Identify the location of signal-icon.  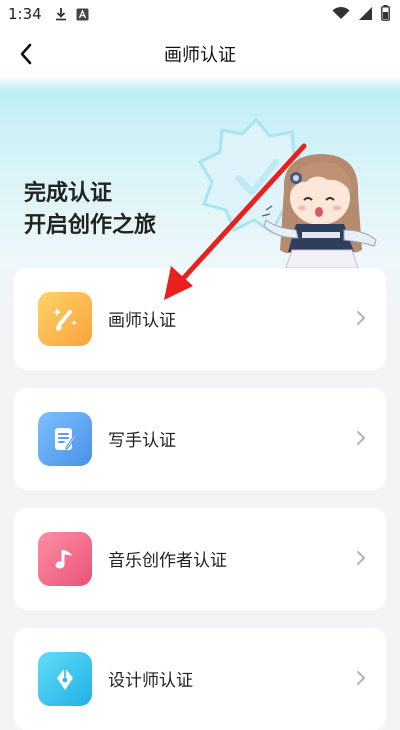
(365, 15).